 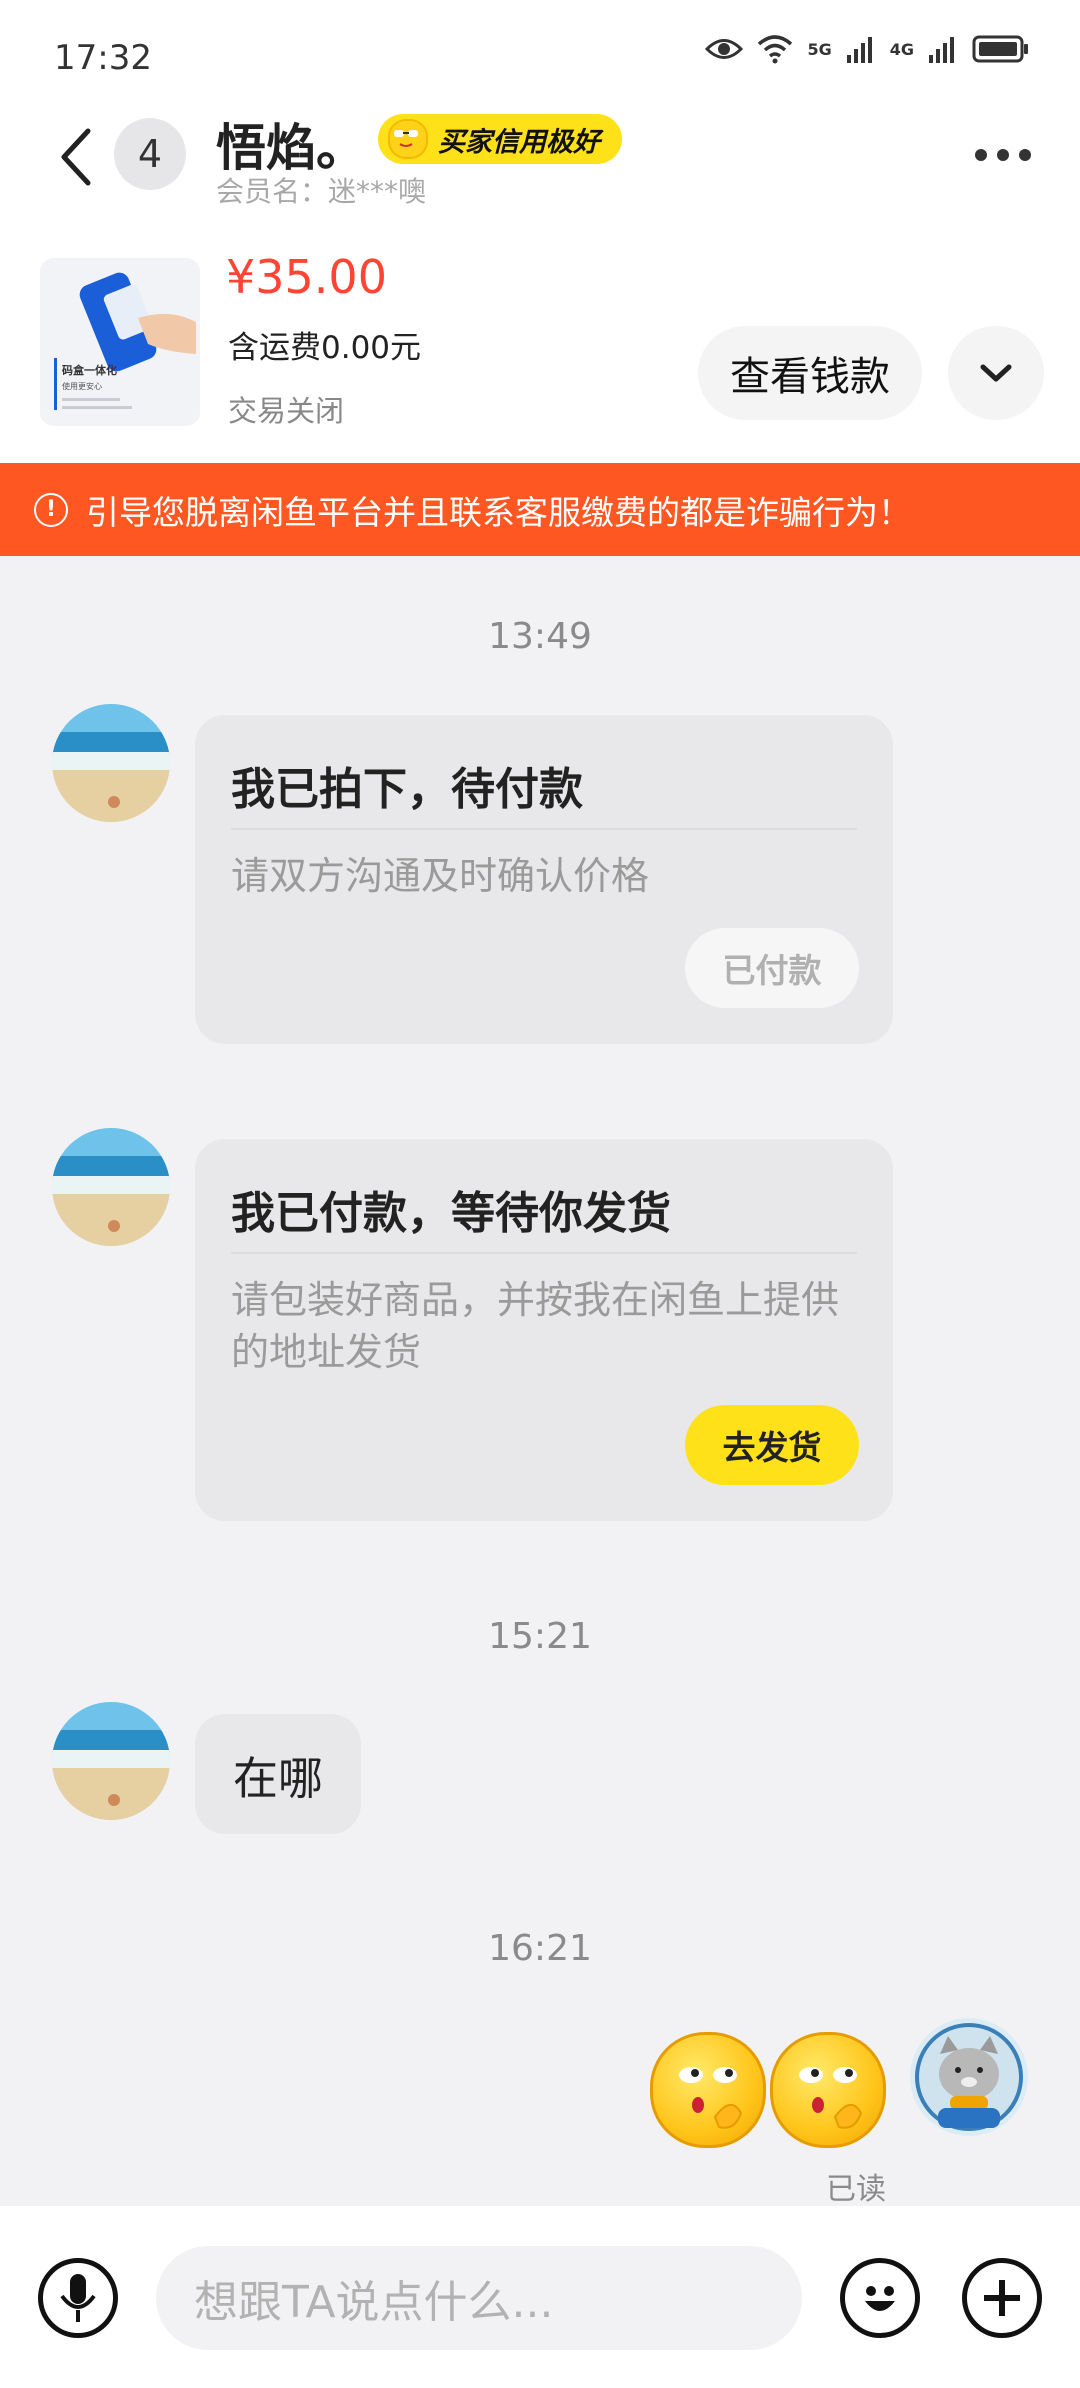 I want to click on back-button, so click(x=75, y=157).